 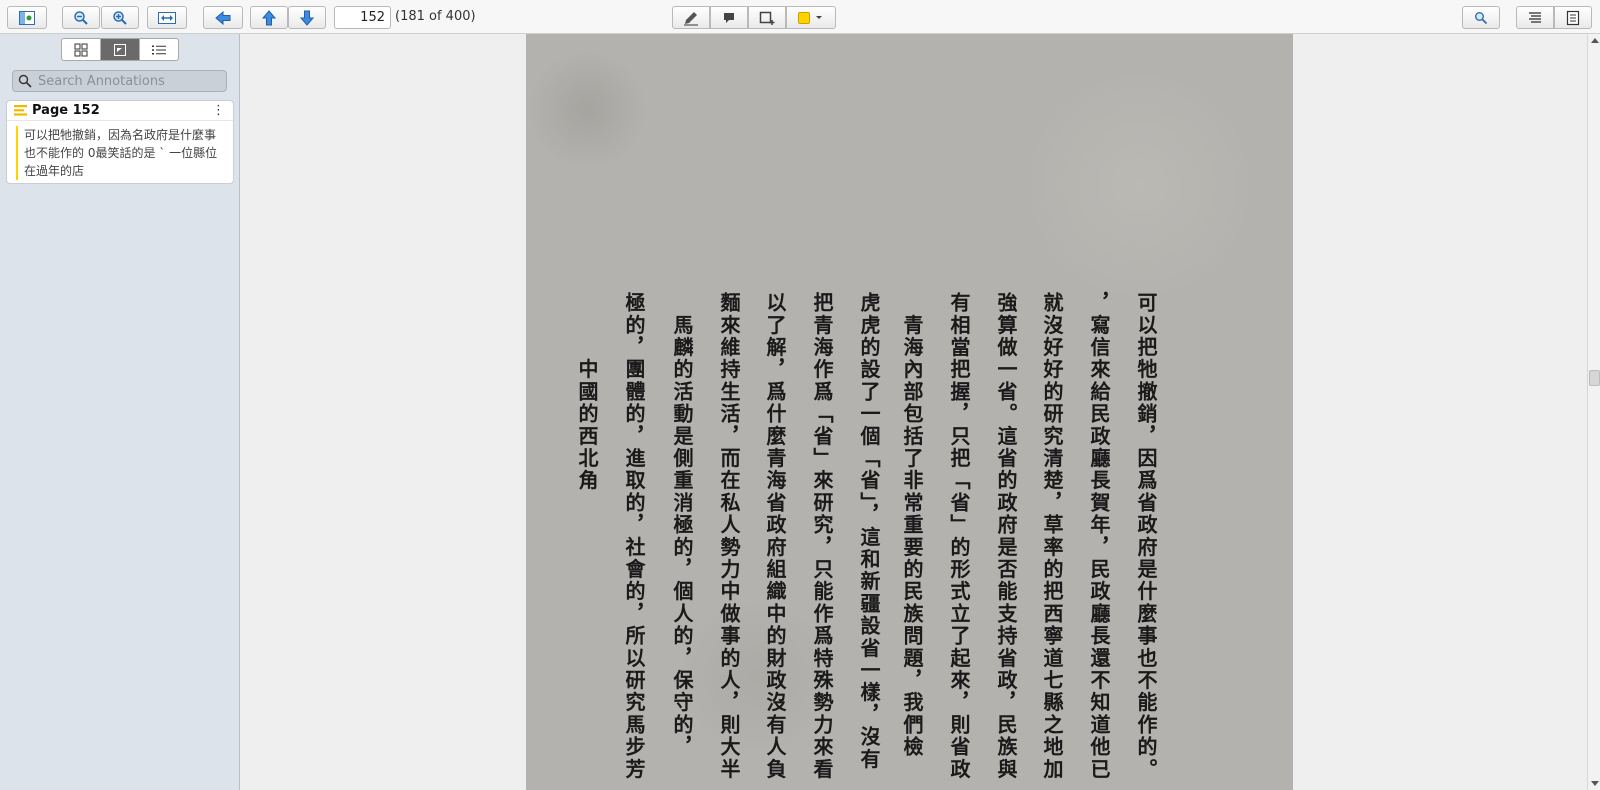 I want to click on text-column: 青海內部包括了非常重要的民族問題，我們檢, so click(x=912, y=525).